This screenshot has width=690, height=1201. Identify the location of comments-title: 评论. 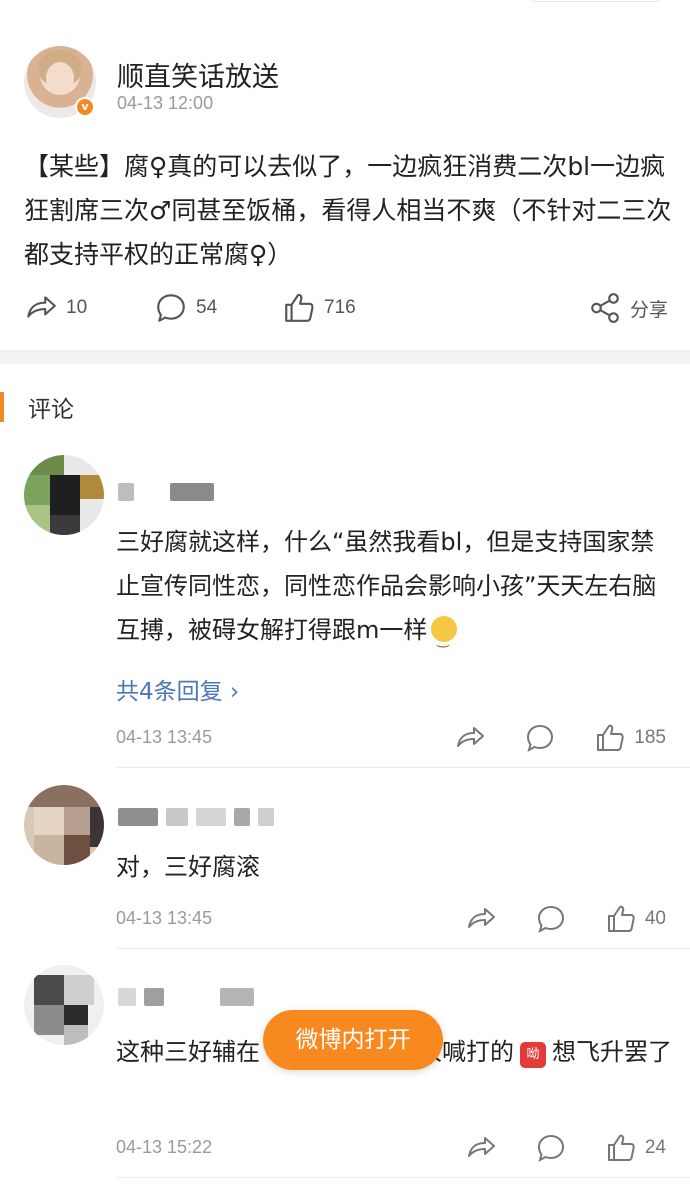
(51, 410).